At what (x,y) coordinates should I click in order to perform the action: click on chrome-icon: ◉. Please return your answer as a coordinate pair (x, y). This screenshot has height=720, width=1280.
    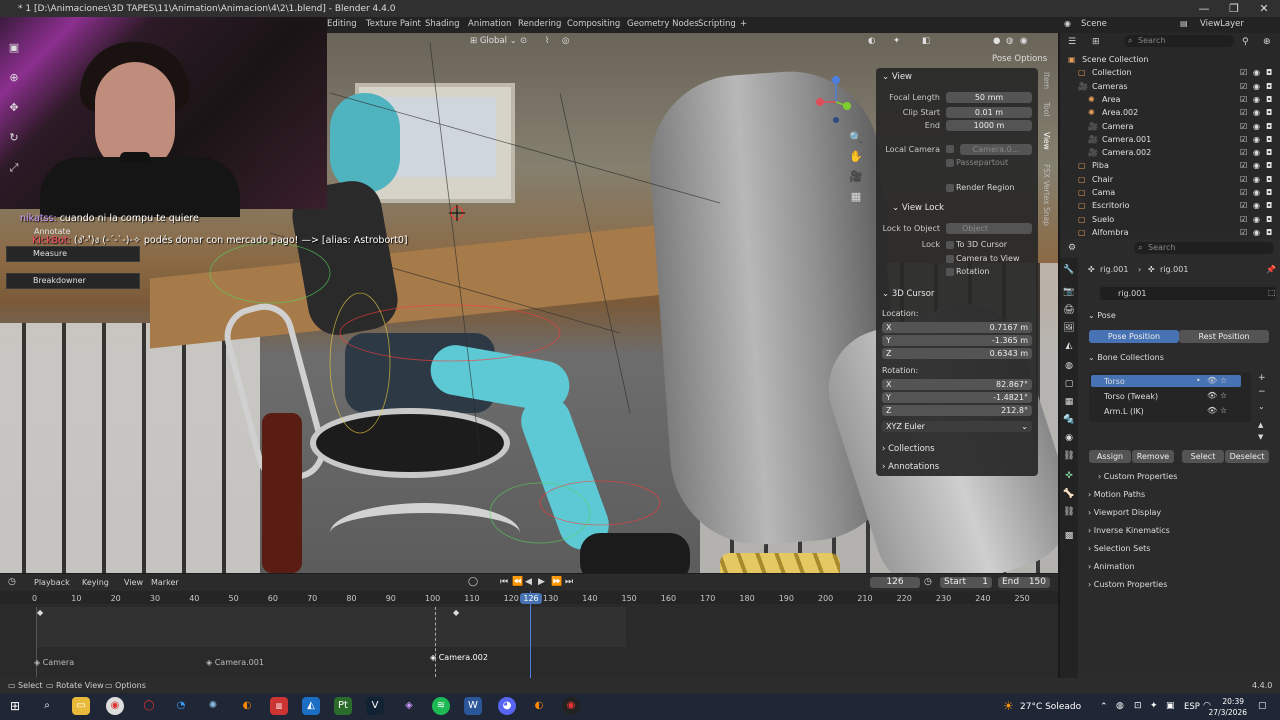
    Looking at the image, I should click on (115, 706).